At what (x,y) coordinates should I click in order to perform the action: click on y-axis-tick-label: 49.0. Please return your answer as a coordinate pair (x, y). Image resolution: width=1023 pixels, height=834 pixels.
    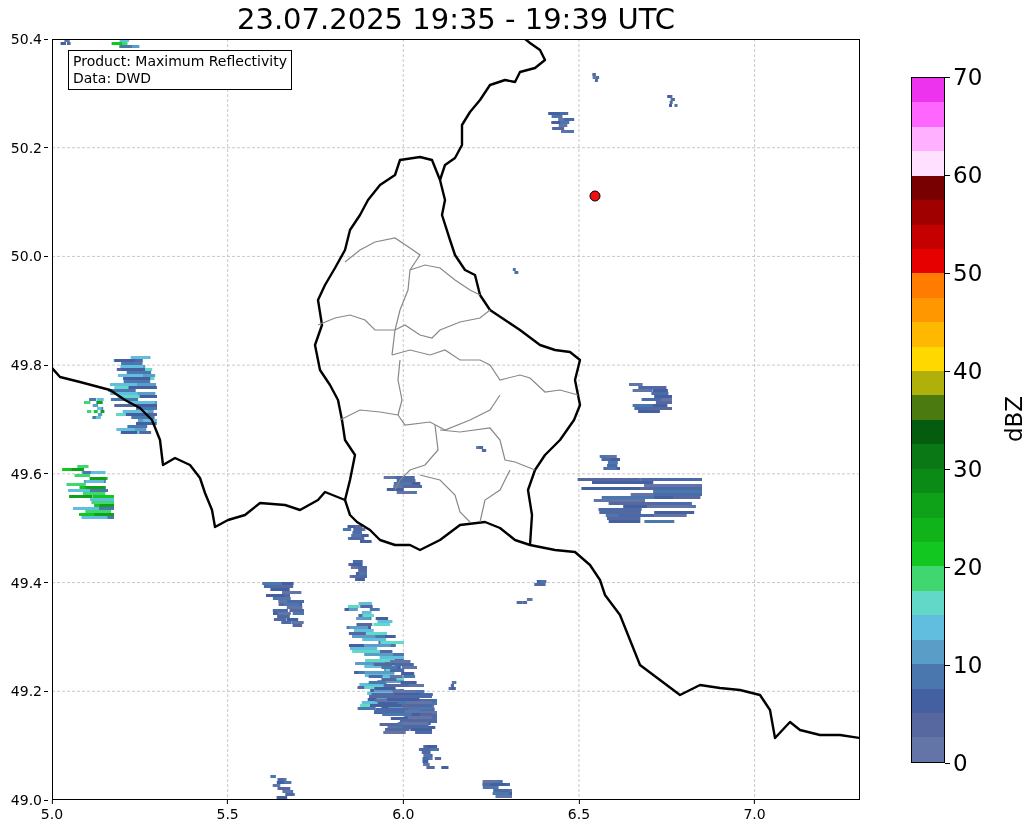
    Looking at the image, I should click on (26, 800).